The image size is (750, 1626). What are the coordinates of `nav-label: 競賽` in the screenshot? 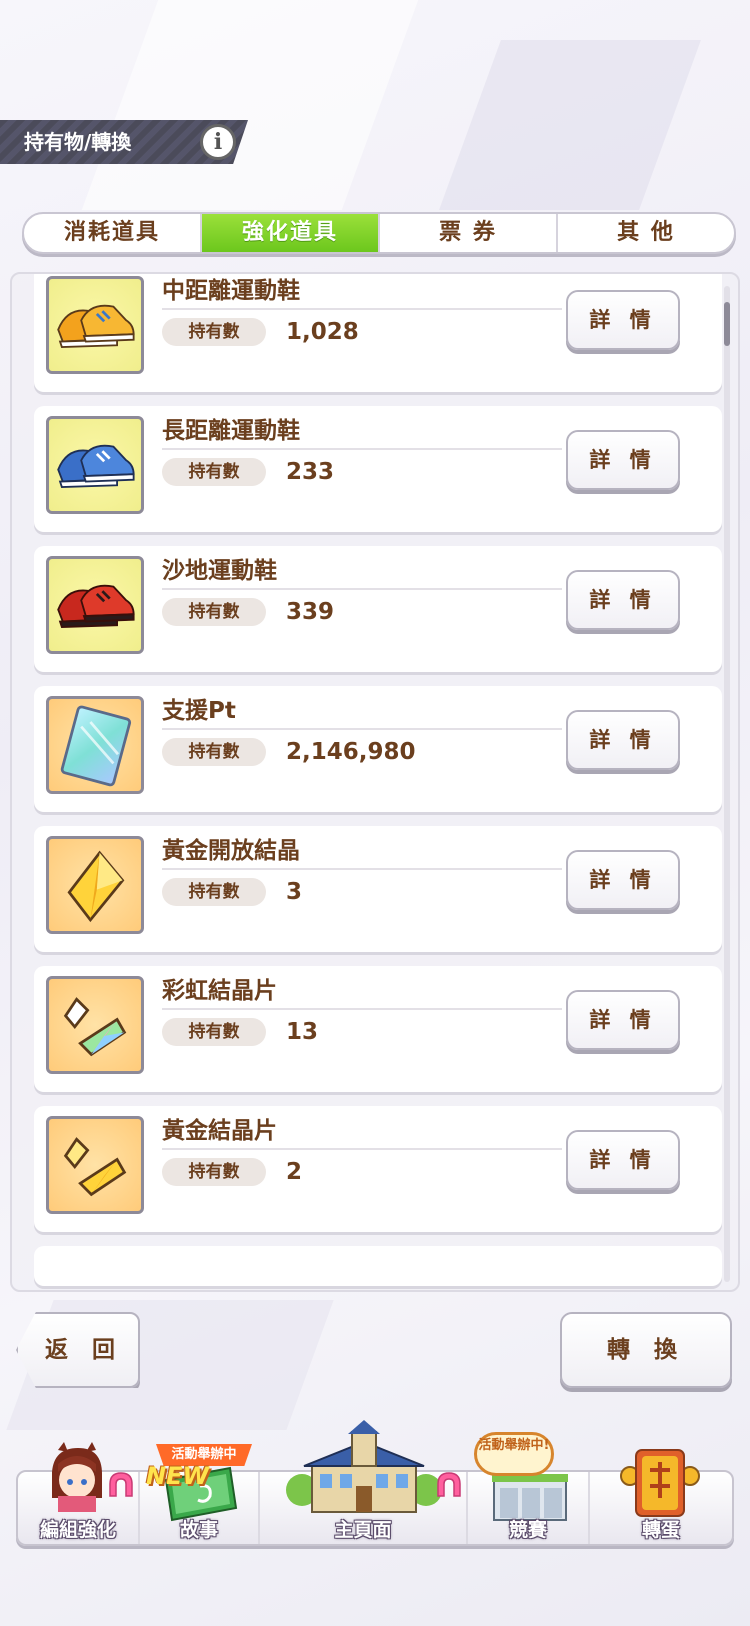 It's located at (527, 1530).